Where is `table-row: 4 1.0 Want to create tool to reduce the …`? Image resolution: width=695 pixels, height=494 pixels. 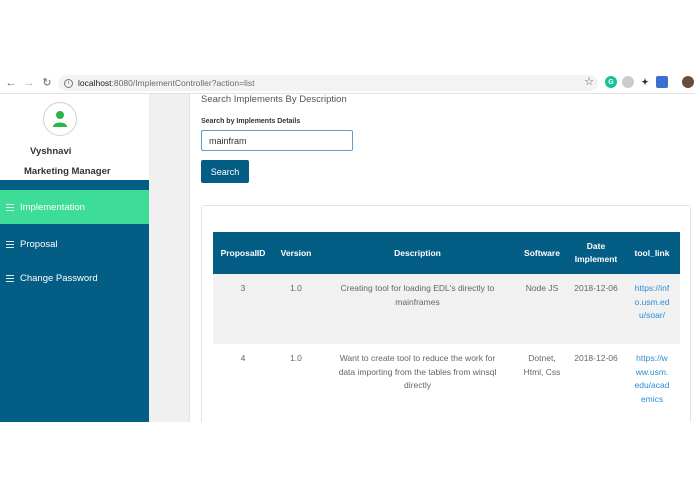
table-row: 4 1.0 Want to create tool to reduce the … is located at coordinates (446, 379).